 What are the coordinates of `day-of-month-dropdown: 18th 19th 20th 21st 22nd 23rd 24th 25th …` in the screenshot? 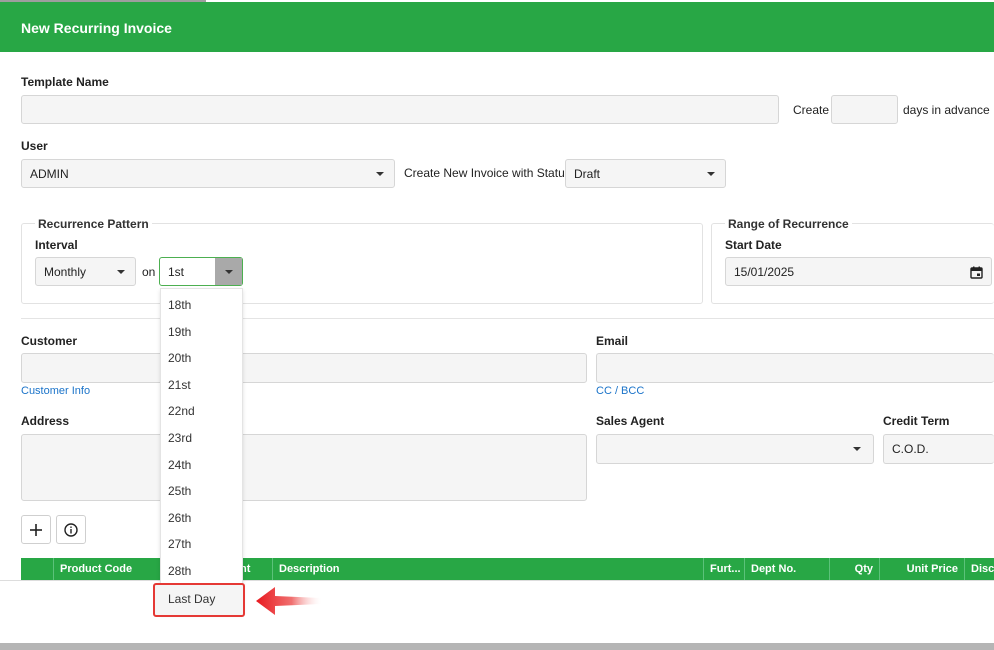 It's located at (201, 450).